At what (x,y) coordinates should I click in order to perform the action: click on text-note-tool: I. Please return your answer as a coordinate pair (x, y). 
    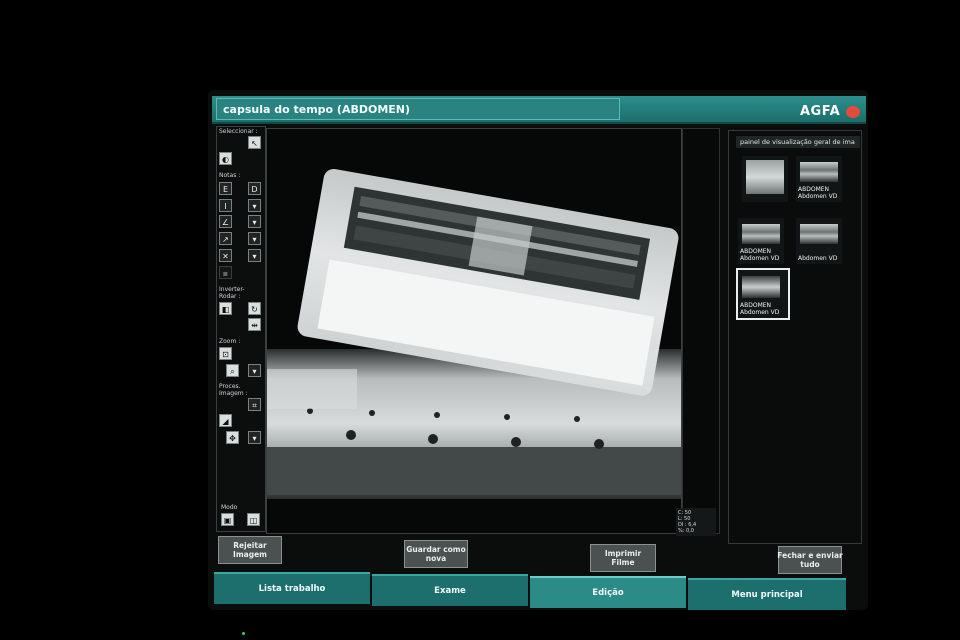
    Looking at the image, I should click on (225, 205).